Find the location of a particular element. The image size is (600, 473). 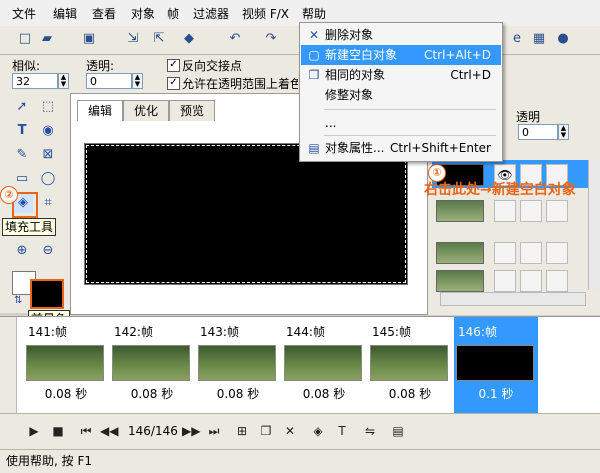

frame-thumbnail: 143:帧 0.08 秒 is located at coordinates (238, 365).